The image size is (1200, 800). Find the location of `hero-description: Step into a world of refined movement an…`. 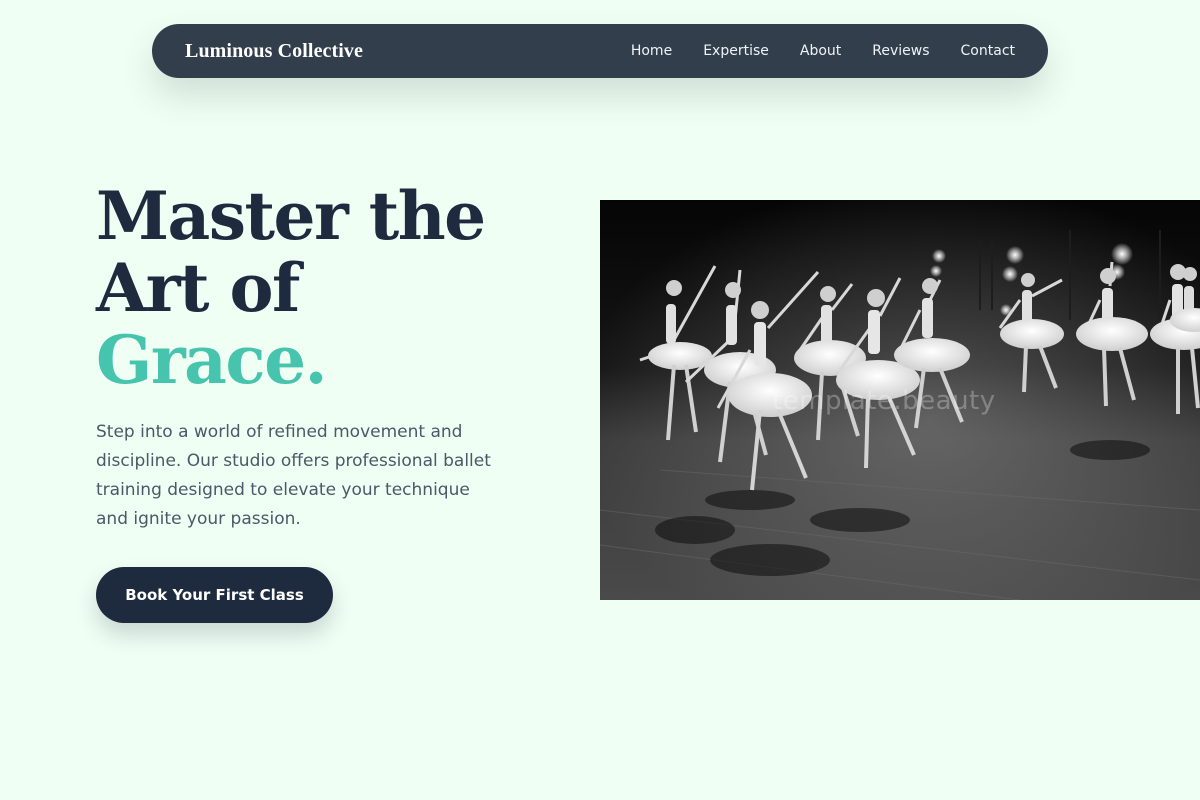

hero-description: Step into a world of refined movement an… is located at coordinates (293, 475).